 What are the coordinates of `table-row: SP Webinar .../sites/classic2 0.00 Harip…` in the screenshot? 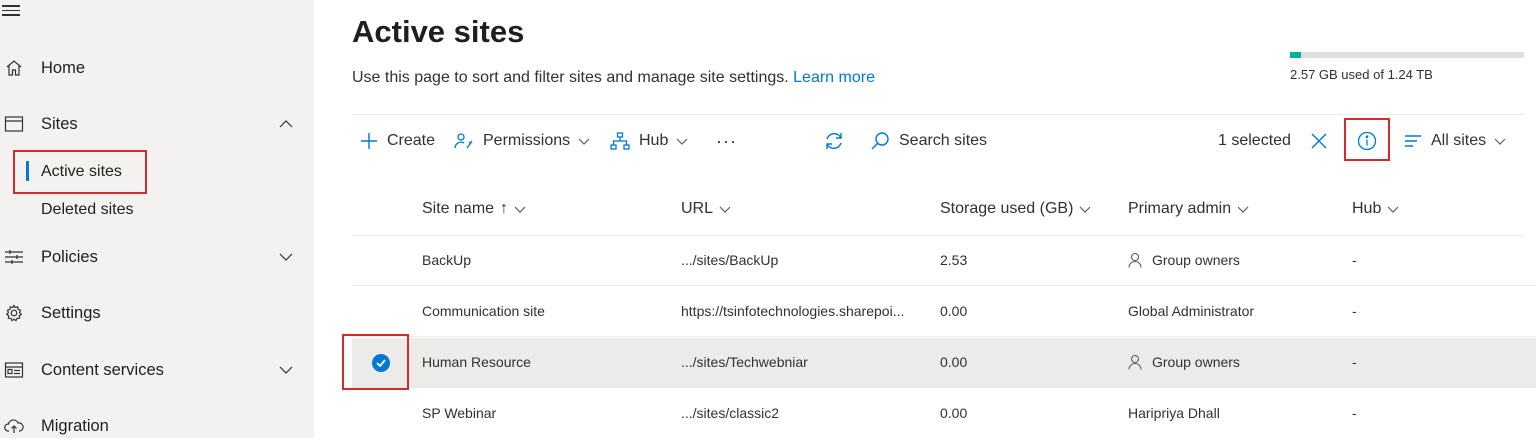 It's located at (944, 413).